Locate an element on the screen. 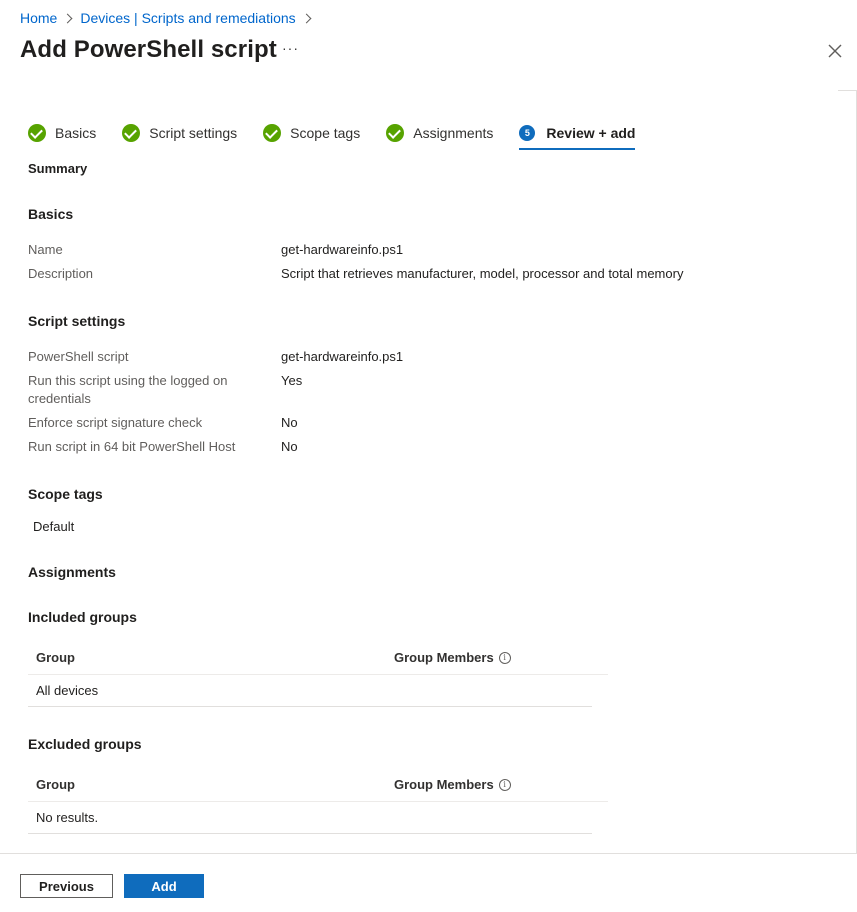 The width and height of the screenshot is (857, 912). included-groups-table: Group Group Members i All devices is located at coordinates (318, 674).